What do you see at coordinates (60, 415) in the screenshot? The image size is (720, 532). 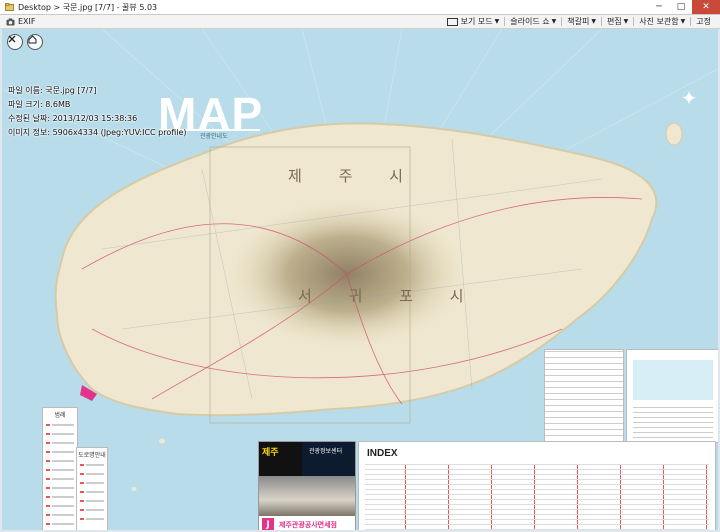 I see `legend-title: 범례` at bounding box center [60, 415].